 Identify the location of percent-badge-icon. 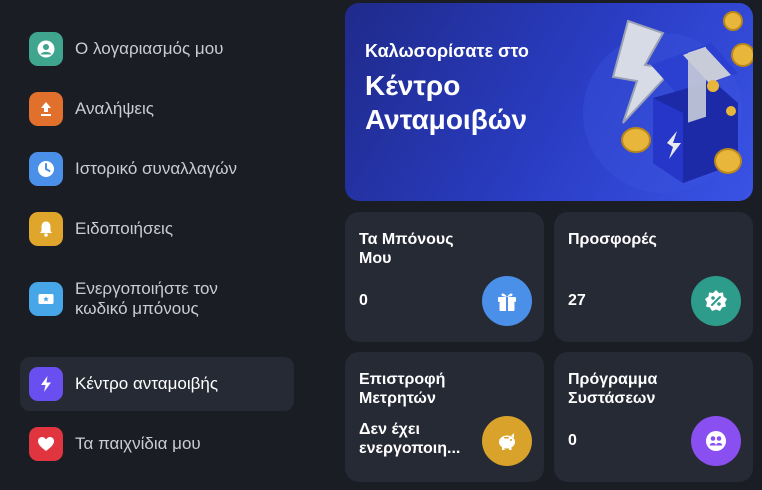
(716, 301).